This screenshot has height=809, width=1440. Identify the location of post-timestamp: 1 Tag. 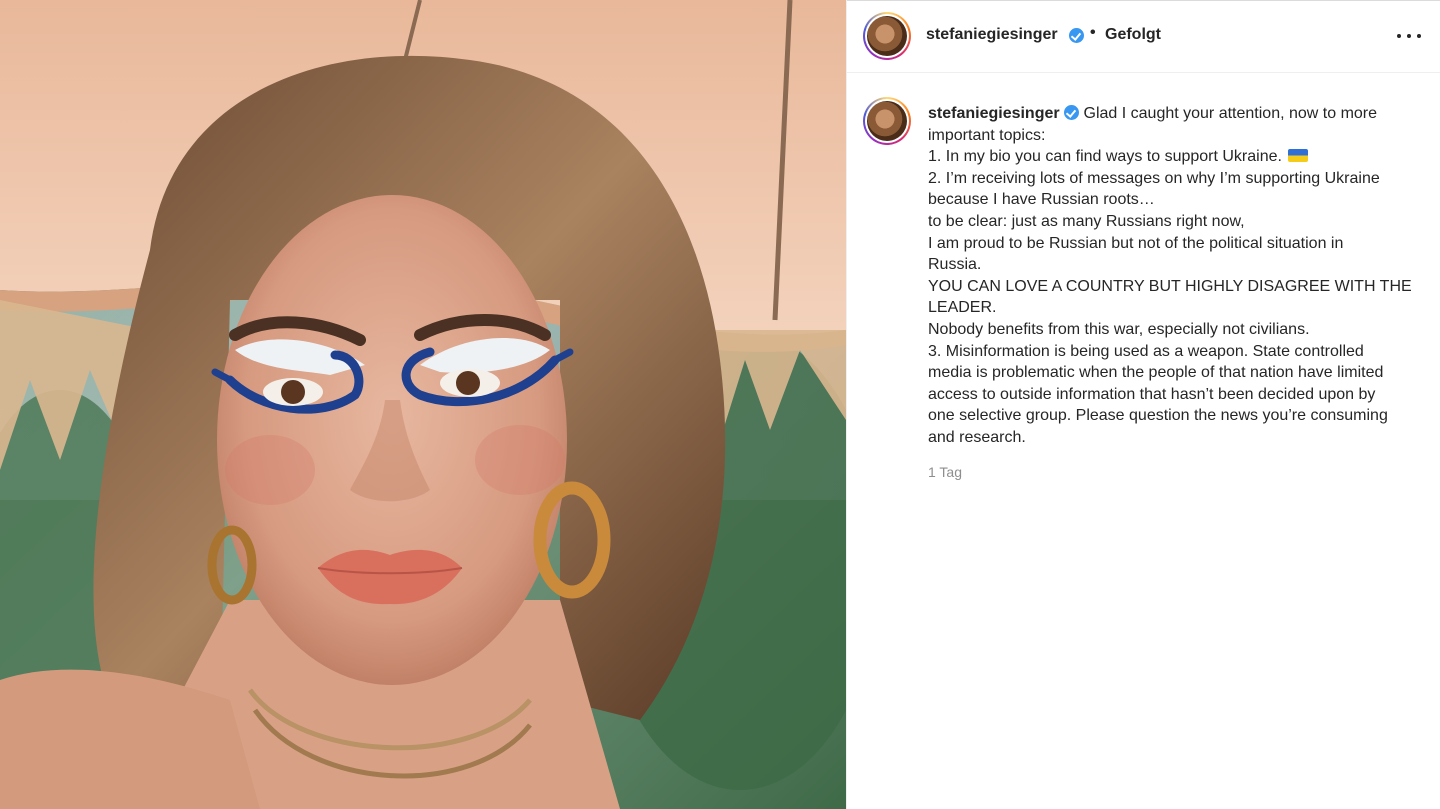
(945, 472).